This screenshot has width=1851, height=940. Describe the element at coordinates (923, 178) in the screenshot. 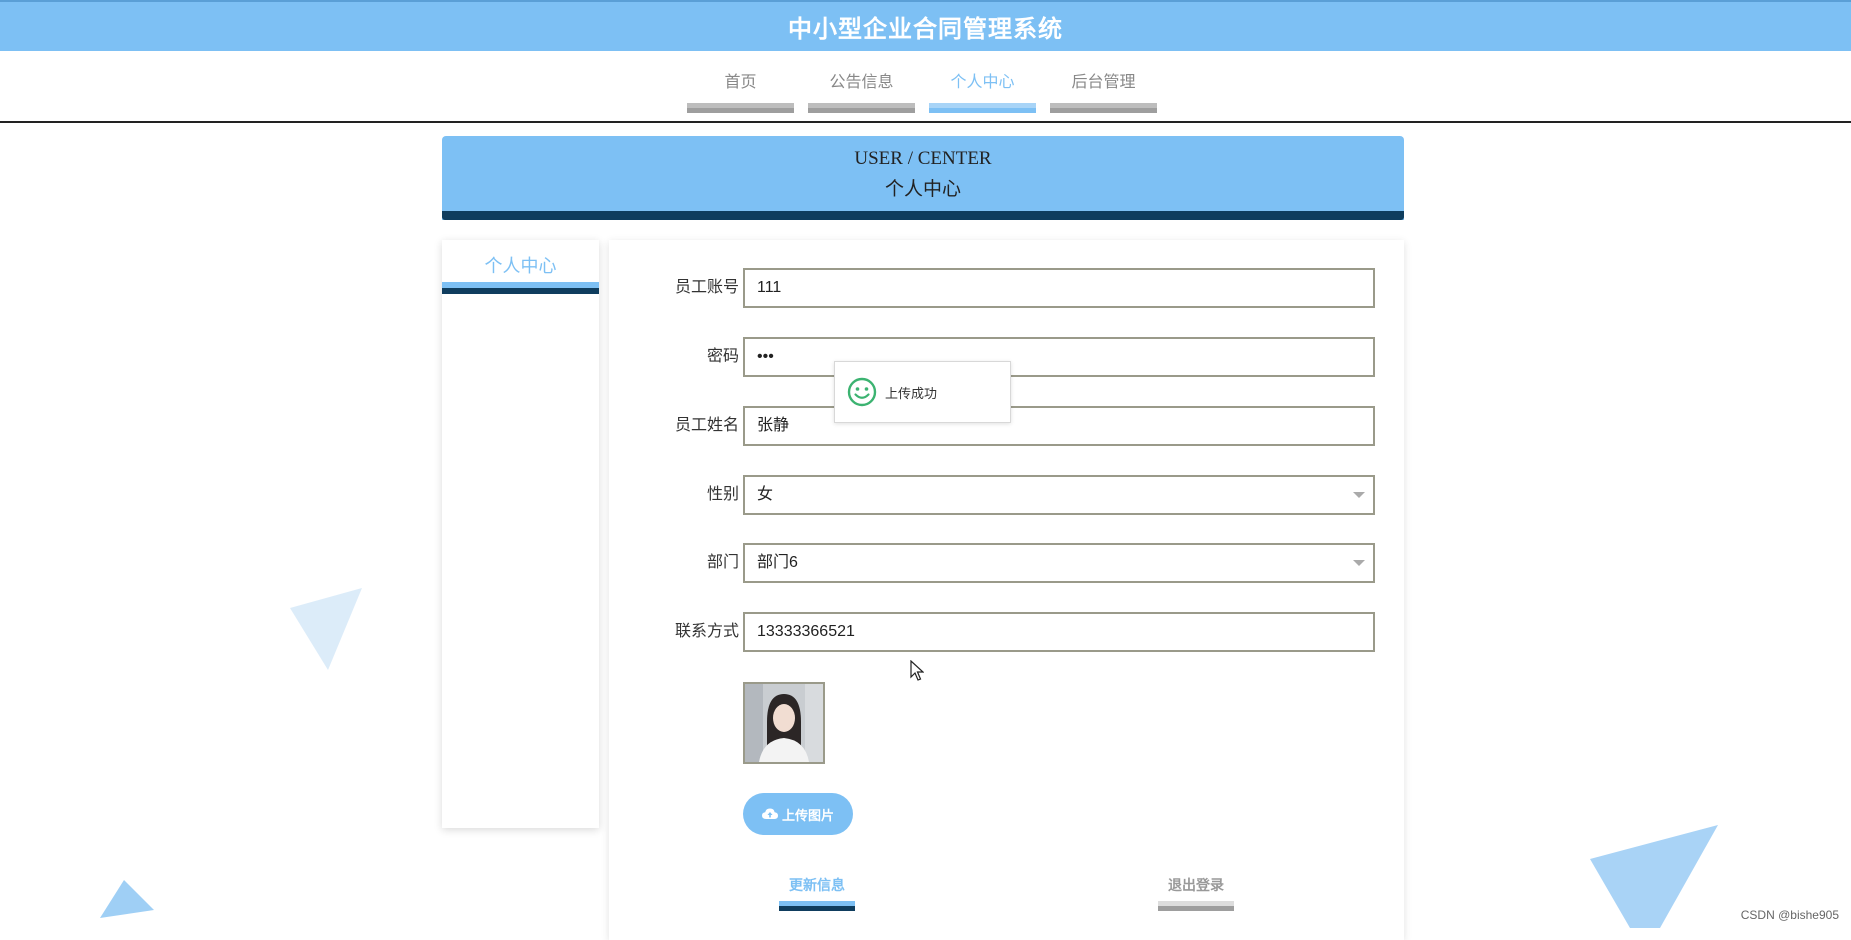

I see `section-banner: USER / CENTER 个人中心` at that location.